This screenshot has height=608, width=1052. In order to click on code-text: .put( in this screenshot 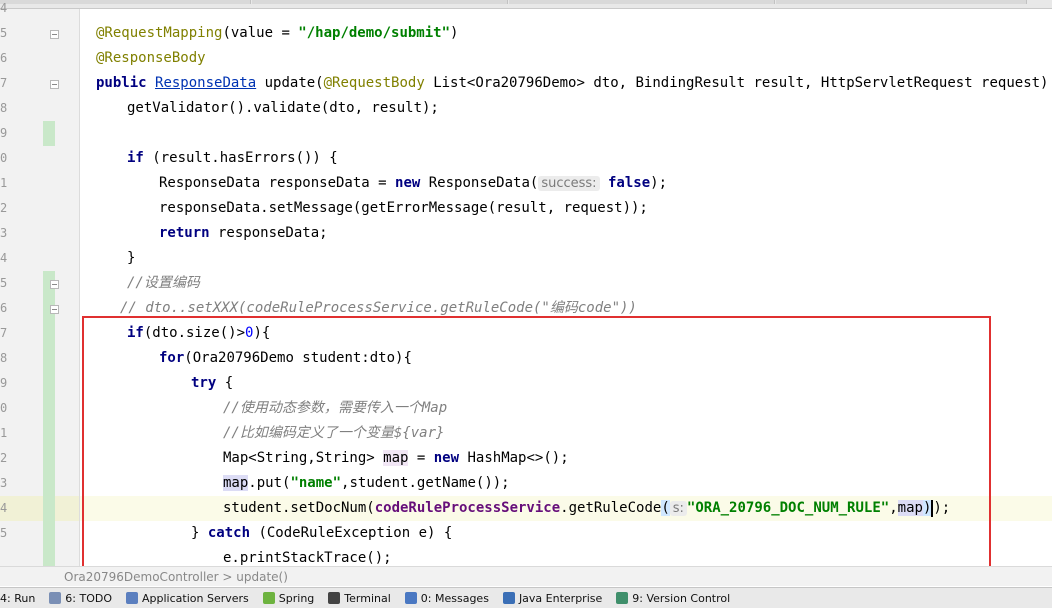, I will do `click(269, 483)`.